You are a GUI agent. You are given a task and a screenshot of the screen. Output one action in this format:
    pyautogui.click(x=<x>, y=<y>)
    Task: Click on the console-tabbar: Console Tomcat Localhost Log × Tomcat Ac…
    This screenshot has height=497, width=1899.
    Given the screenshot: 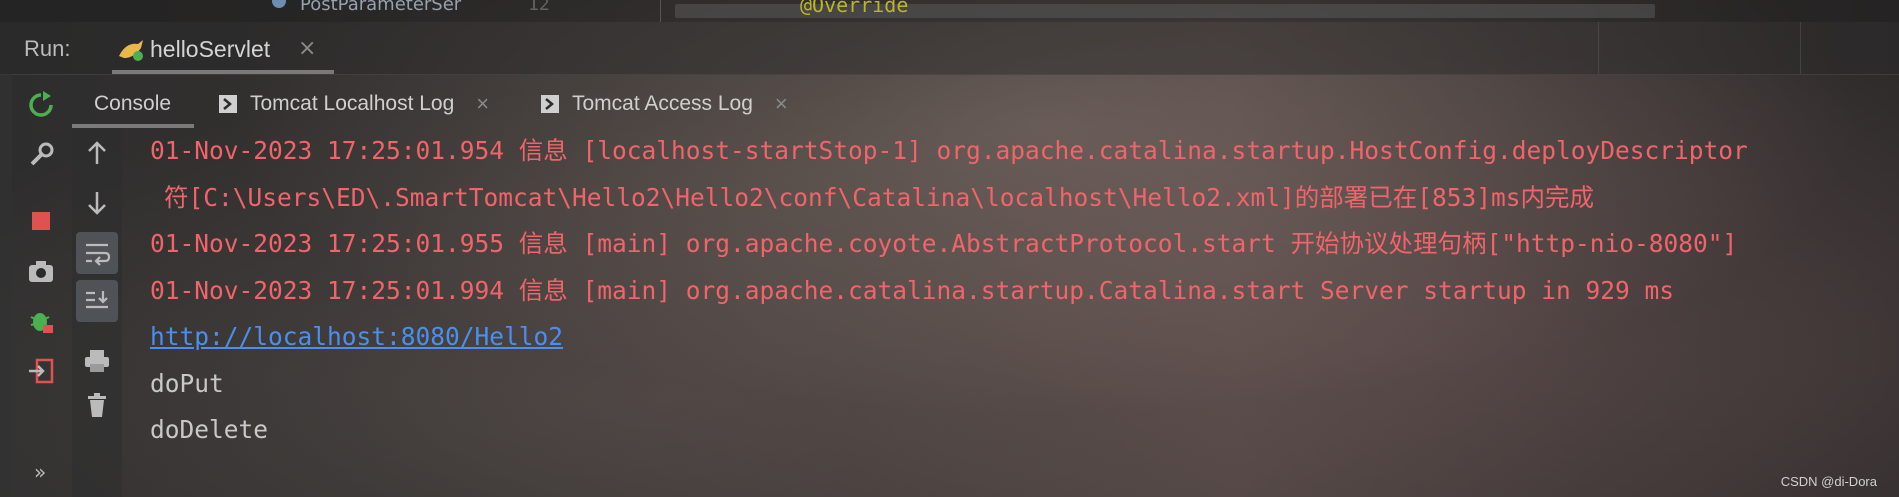 What is the action you would take?
    pyautogui.click(x=985, y=101)
    